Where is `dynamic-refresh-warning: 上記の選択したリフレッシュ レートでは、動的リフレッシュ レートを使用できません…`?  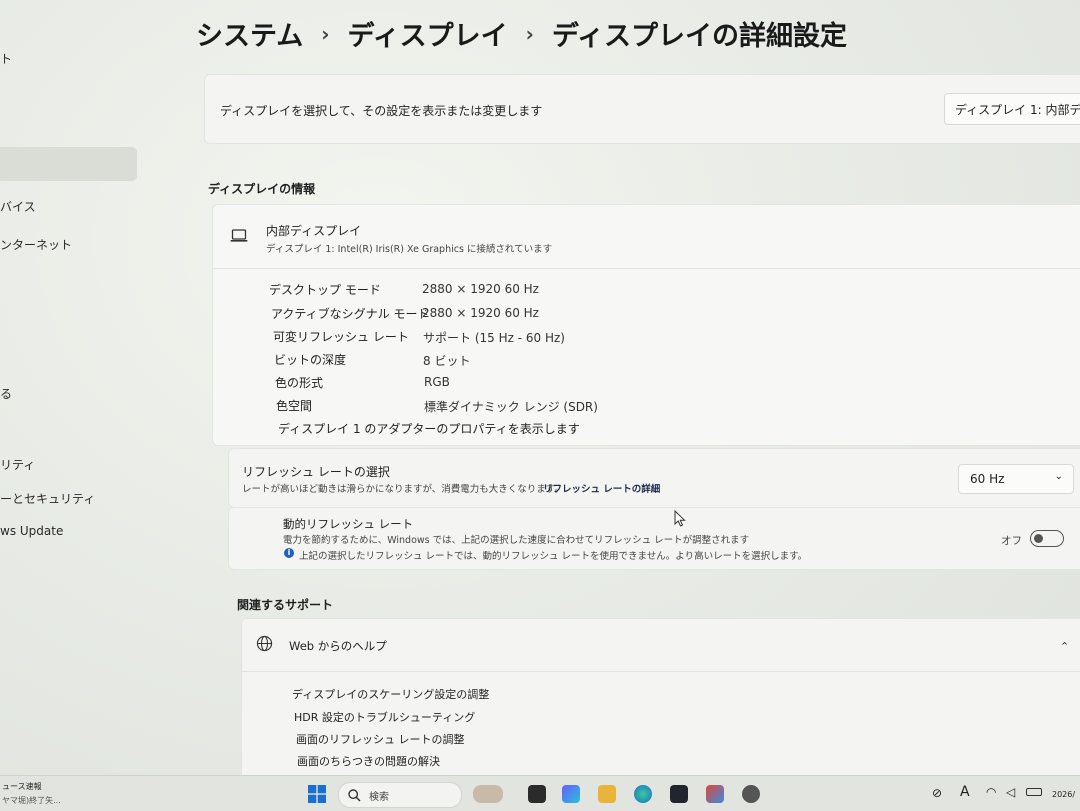
dynamic-refresh-warning: 上記の選択したリフレッシュ レートでは、動的リフレッシュ レートを使用できません… is located at coordinates (553, 556).